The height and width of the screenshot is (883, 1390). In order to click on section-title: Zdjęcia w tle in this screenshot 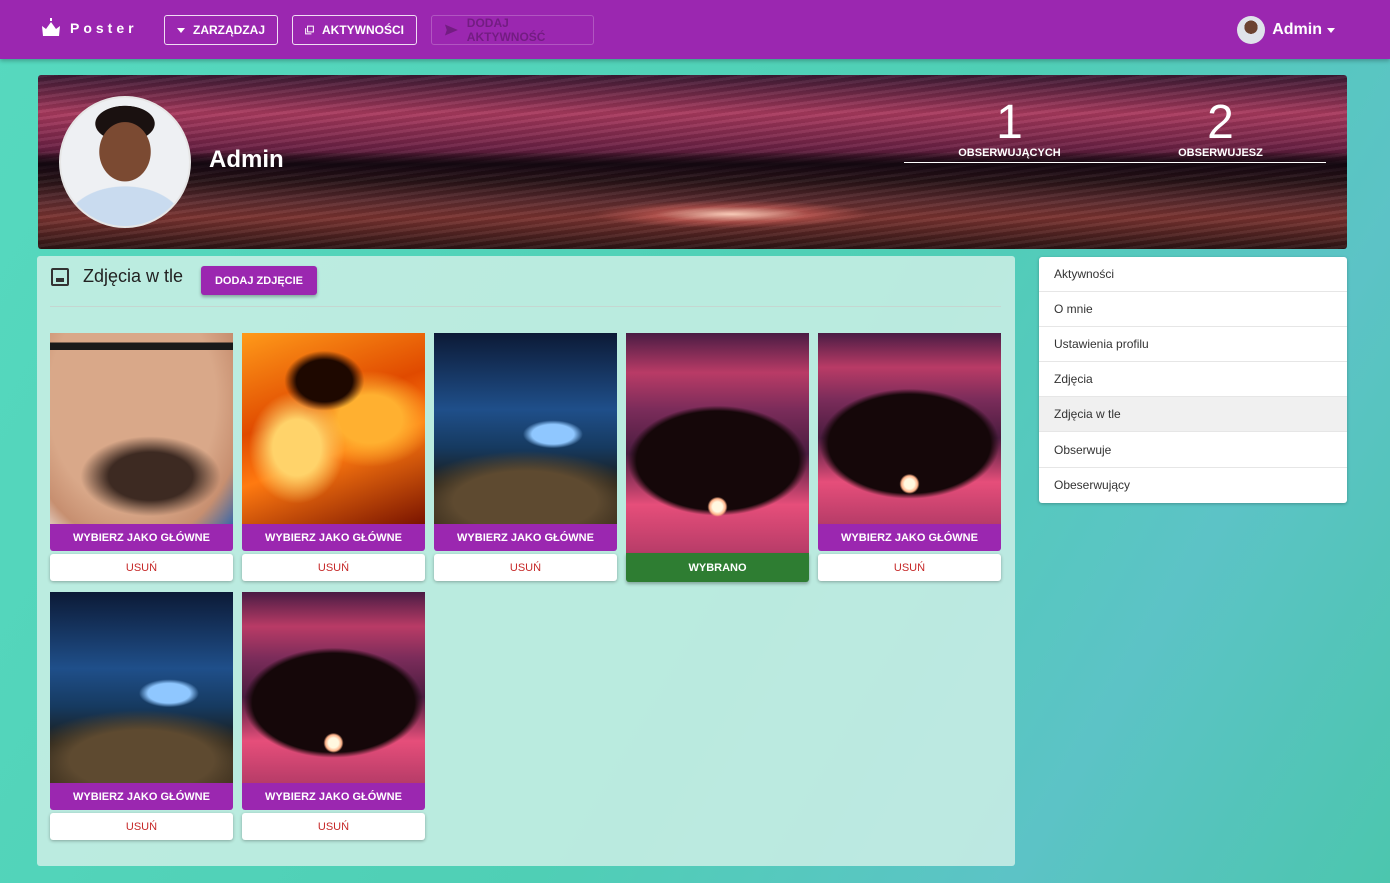, I will do `click(133, 276)`.